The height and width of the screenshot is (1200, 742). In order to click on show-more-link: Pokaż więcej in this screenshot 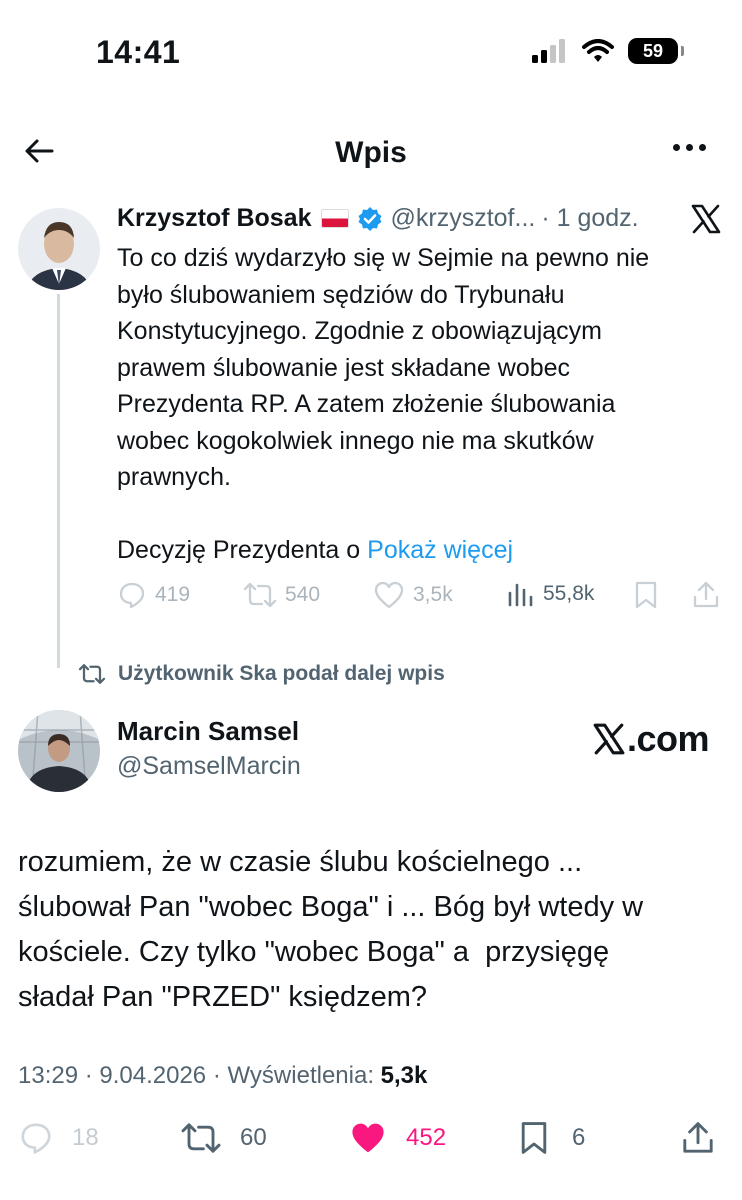, I will do `click(440, 550)`.